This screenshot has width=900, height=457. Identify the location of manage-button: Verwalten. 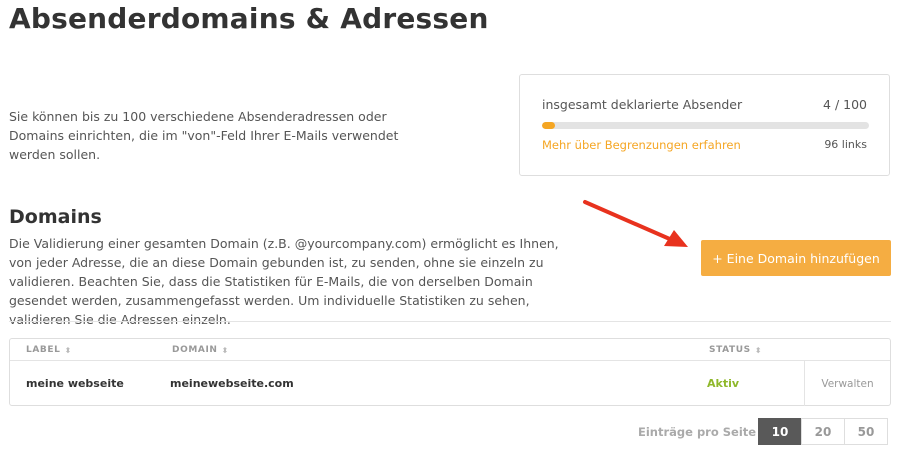
(847, 384).